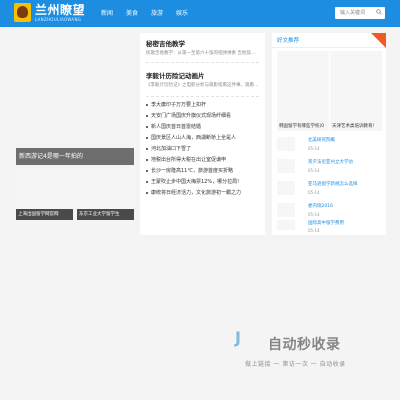 This screenshot has width=400, height=400. What do you see at coordinates (196, 193) in the screenshot?
I see `list-item-text: 康统将日经济活力，文化旅游初一霸之力` at bounding box center [196, 193].